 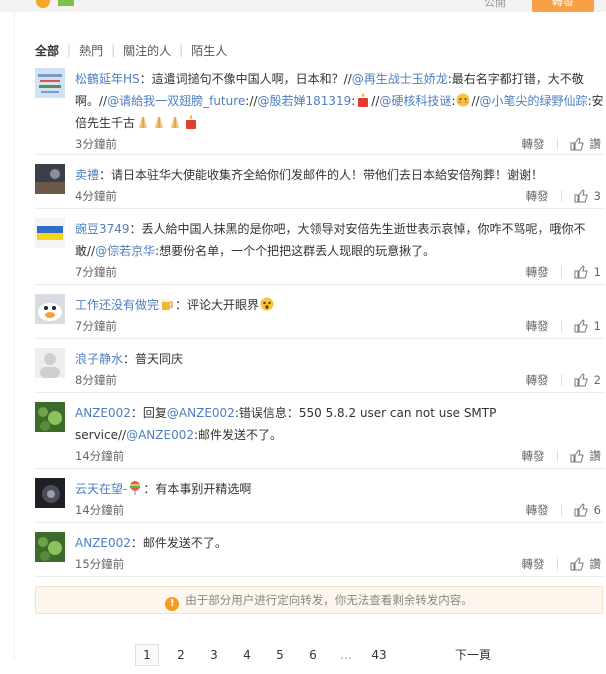 What do you see at coordinates (129, 359) in the screenshot?
I see `comment-text: 浪子静水：普天同庆` at bounding box center [129, 359].